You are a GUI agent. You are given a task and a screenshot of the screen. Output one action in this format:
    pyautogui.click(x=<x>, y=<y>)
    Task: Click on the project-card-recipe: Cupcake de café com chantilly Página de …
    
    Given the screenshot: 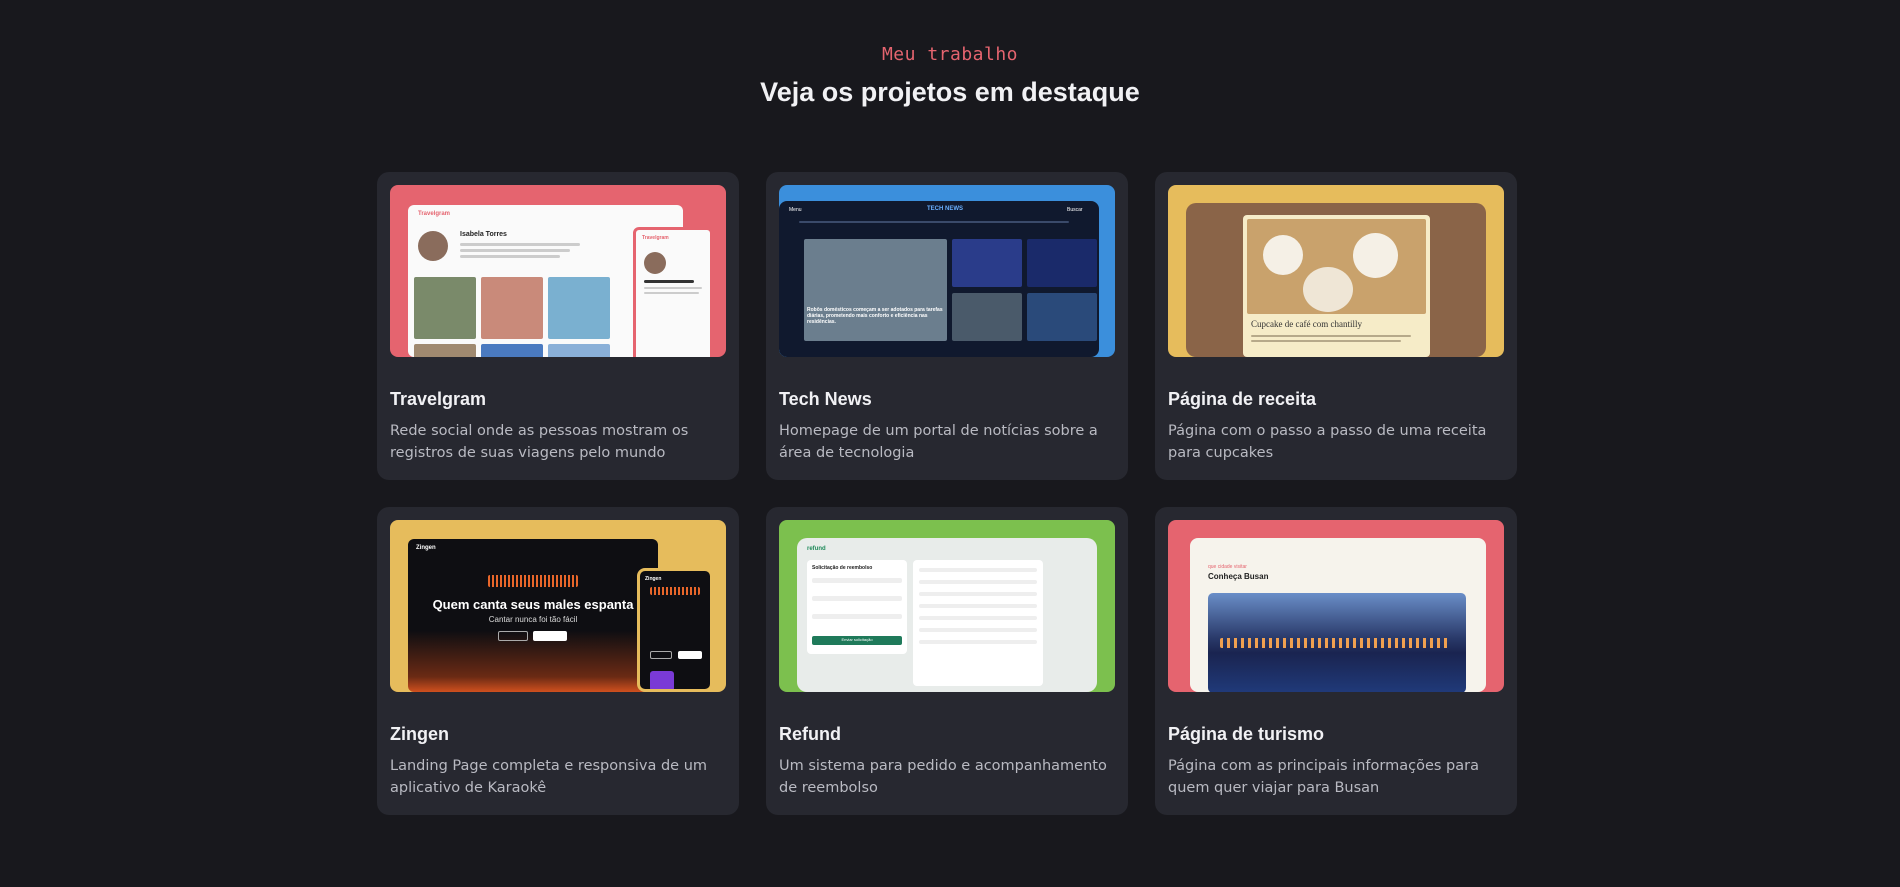 What is the action you would take?
    pyautogui.click(x=1336, y=326)
    